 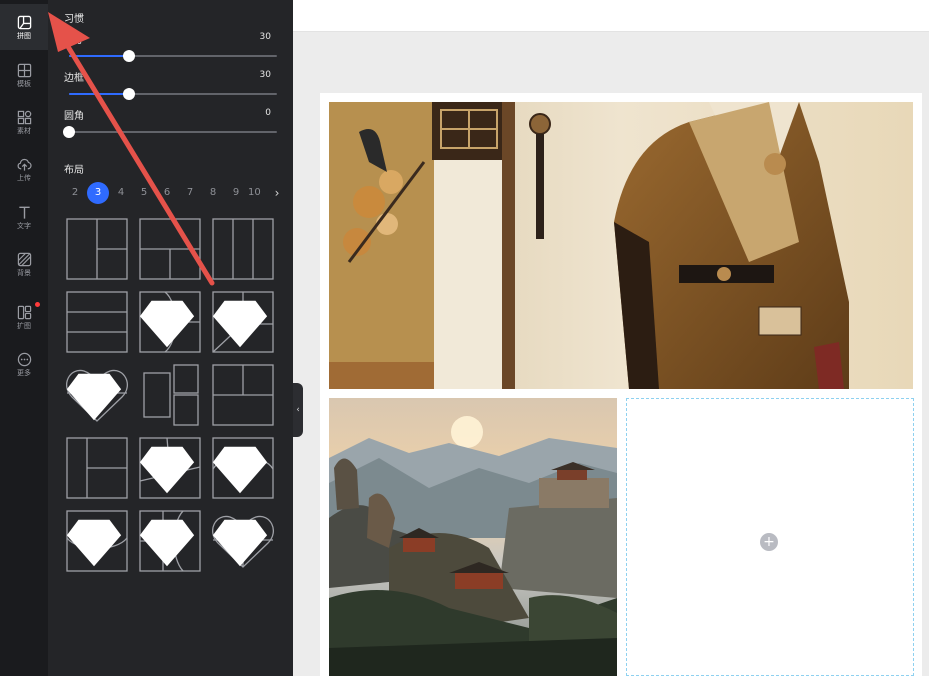 I want to click on rail-label: 背景, so click(x=24, y=272).